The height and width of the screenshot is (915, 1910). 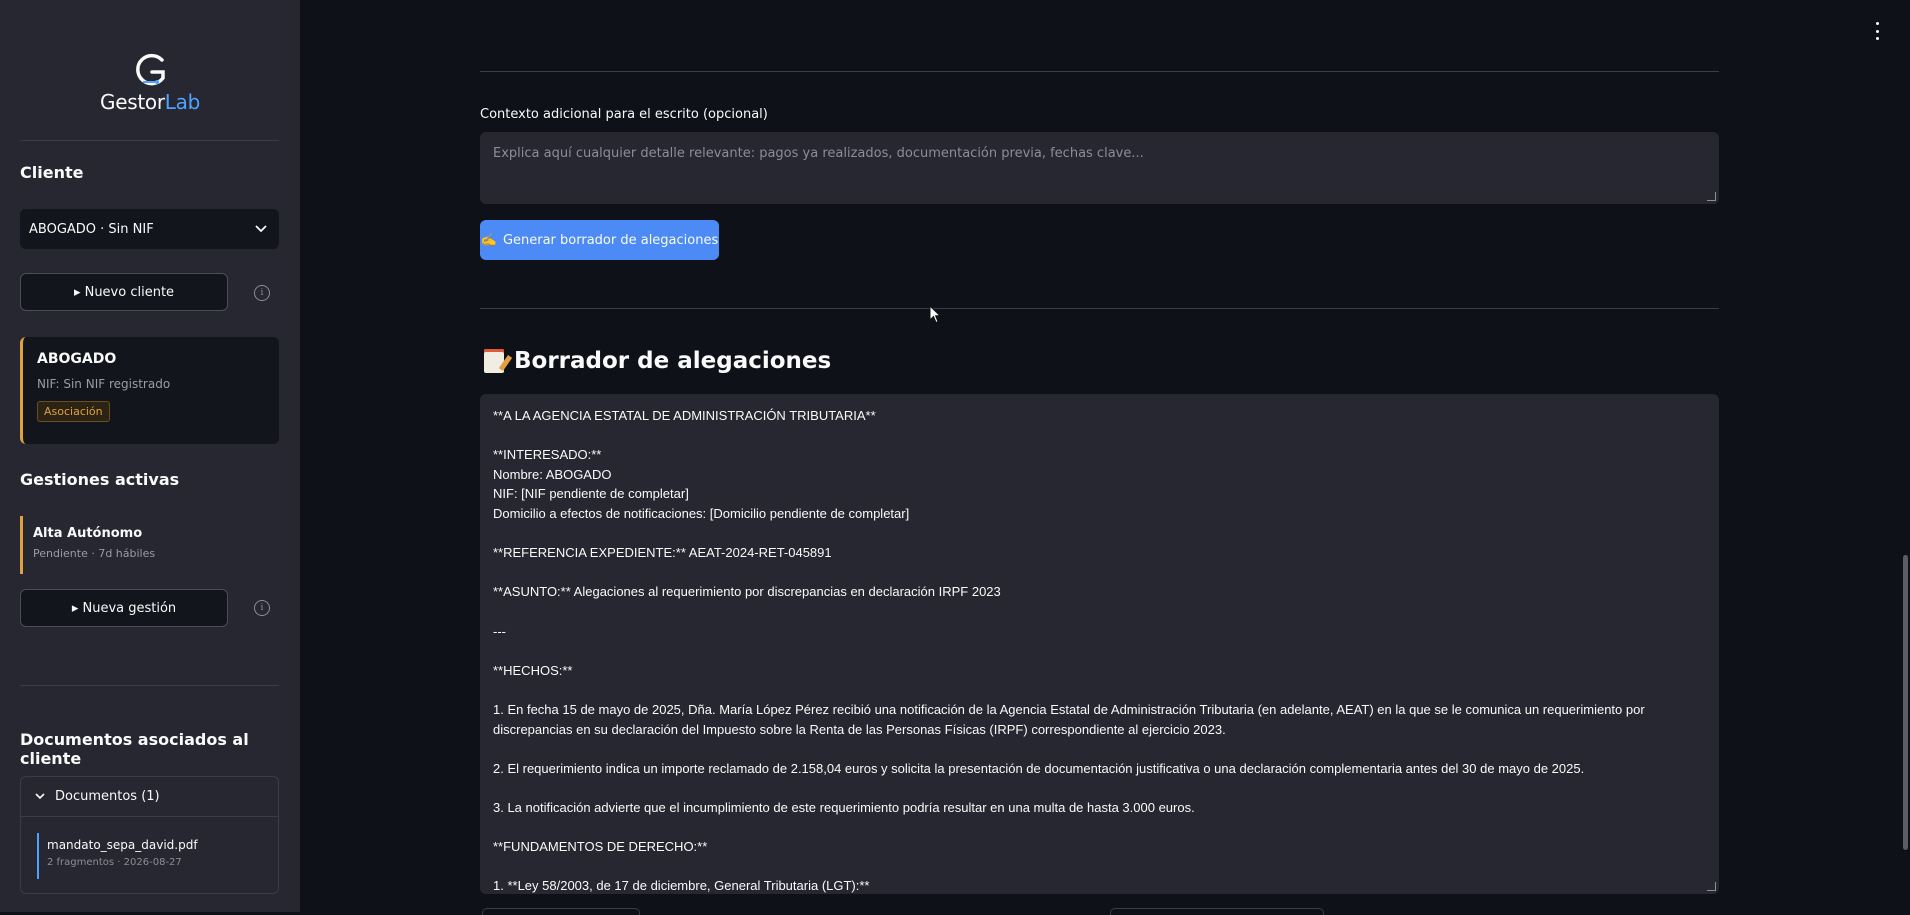 I want to click on draft-title: Borrador de alegaciones, so click(x=673, y=361).